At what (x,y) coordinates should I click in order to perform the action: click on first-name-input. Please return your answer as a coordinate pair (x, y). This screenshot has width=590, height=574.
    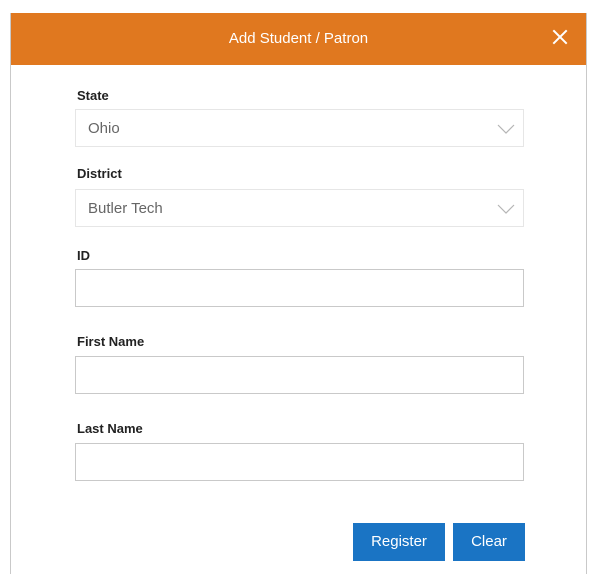
    Looking at the image, I should click on (299, 375).